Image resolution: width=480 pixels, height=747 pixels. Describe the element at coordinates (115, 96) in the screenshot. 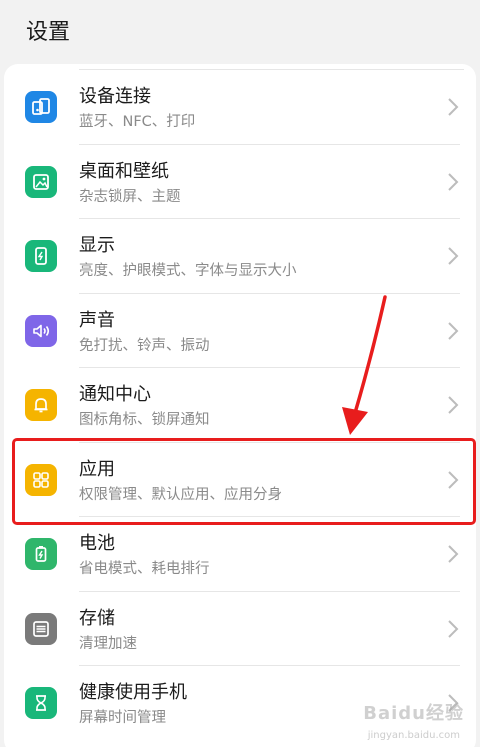

I see `item-title: 设备连接` at that location.